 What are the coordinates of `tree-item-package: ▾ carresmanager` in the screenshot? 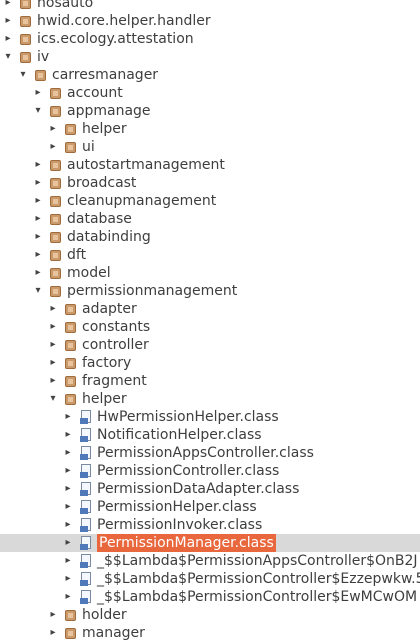 It's located at (210, 75).